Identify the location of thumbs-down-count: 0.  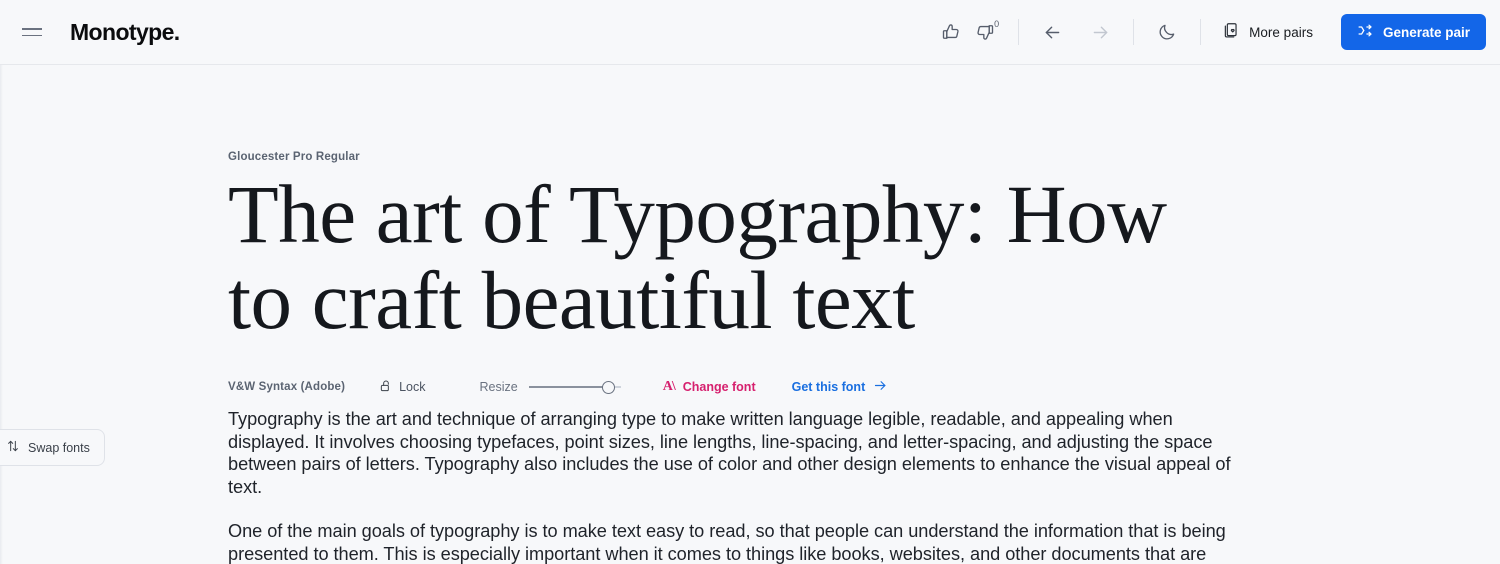
(997, 24).